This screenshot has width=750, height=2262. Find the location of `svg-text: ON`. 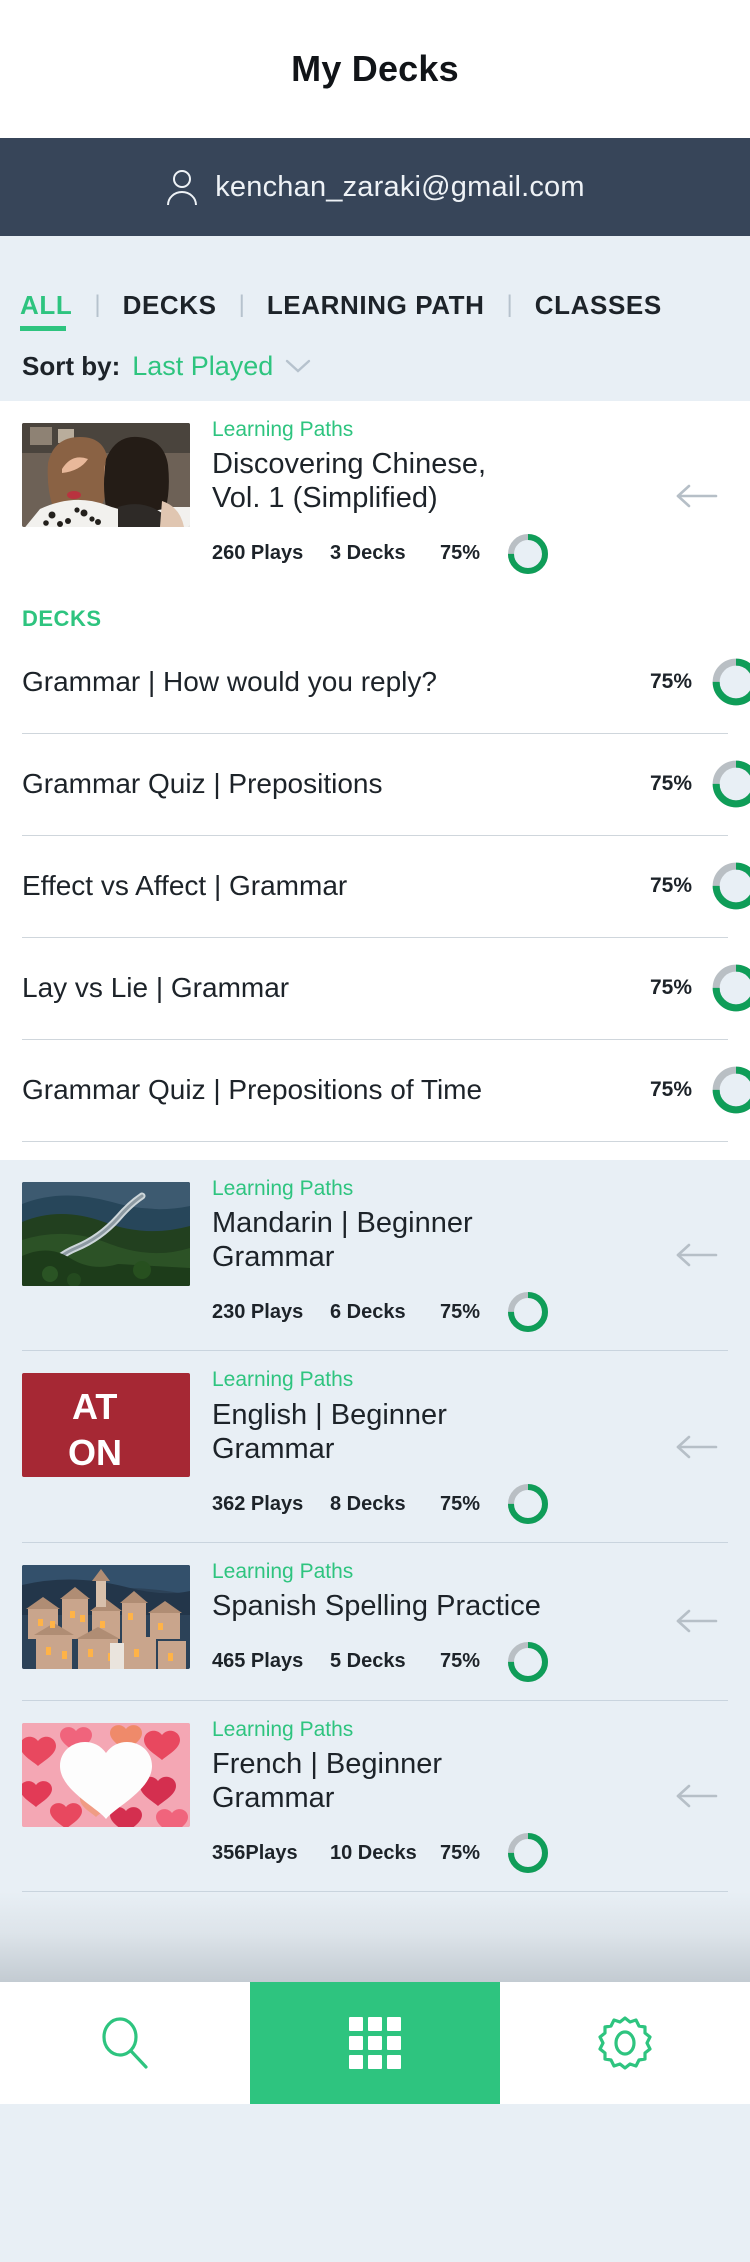

svg-text: ON is located at coordinates (95, 1452).